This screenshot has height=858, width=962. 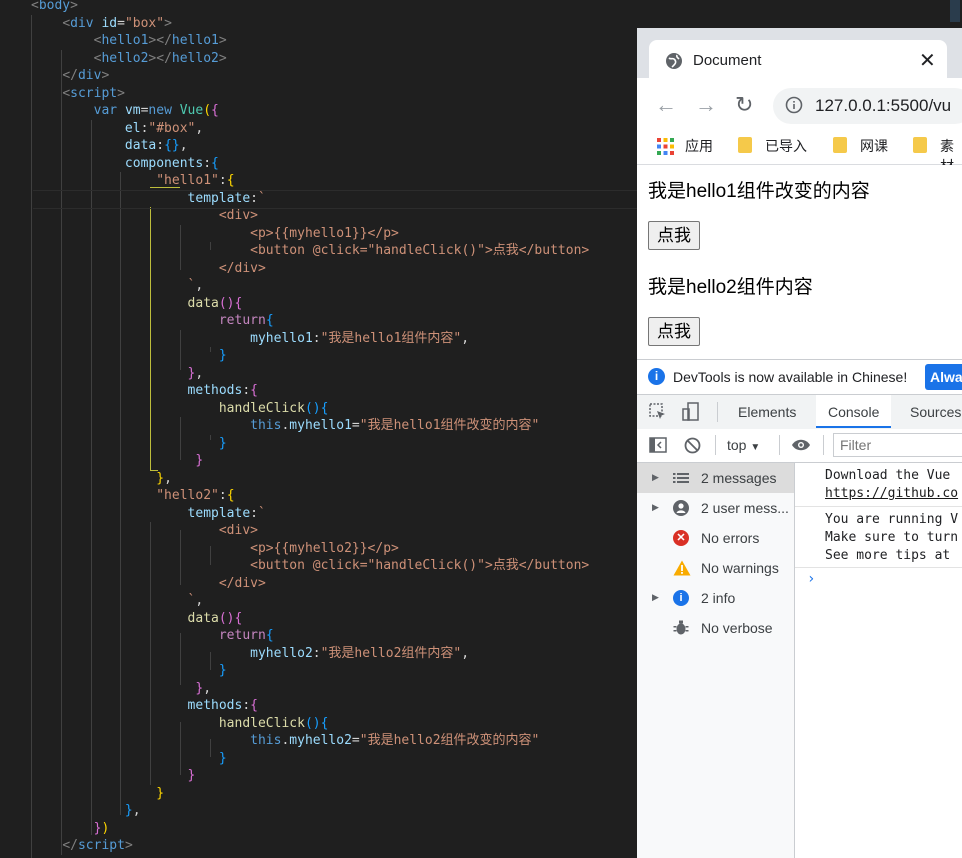 I want to click on sidebar-item-messages: ▶ 2 messages, so click(x=715, y=478).